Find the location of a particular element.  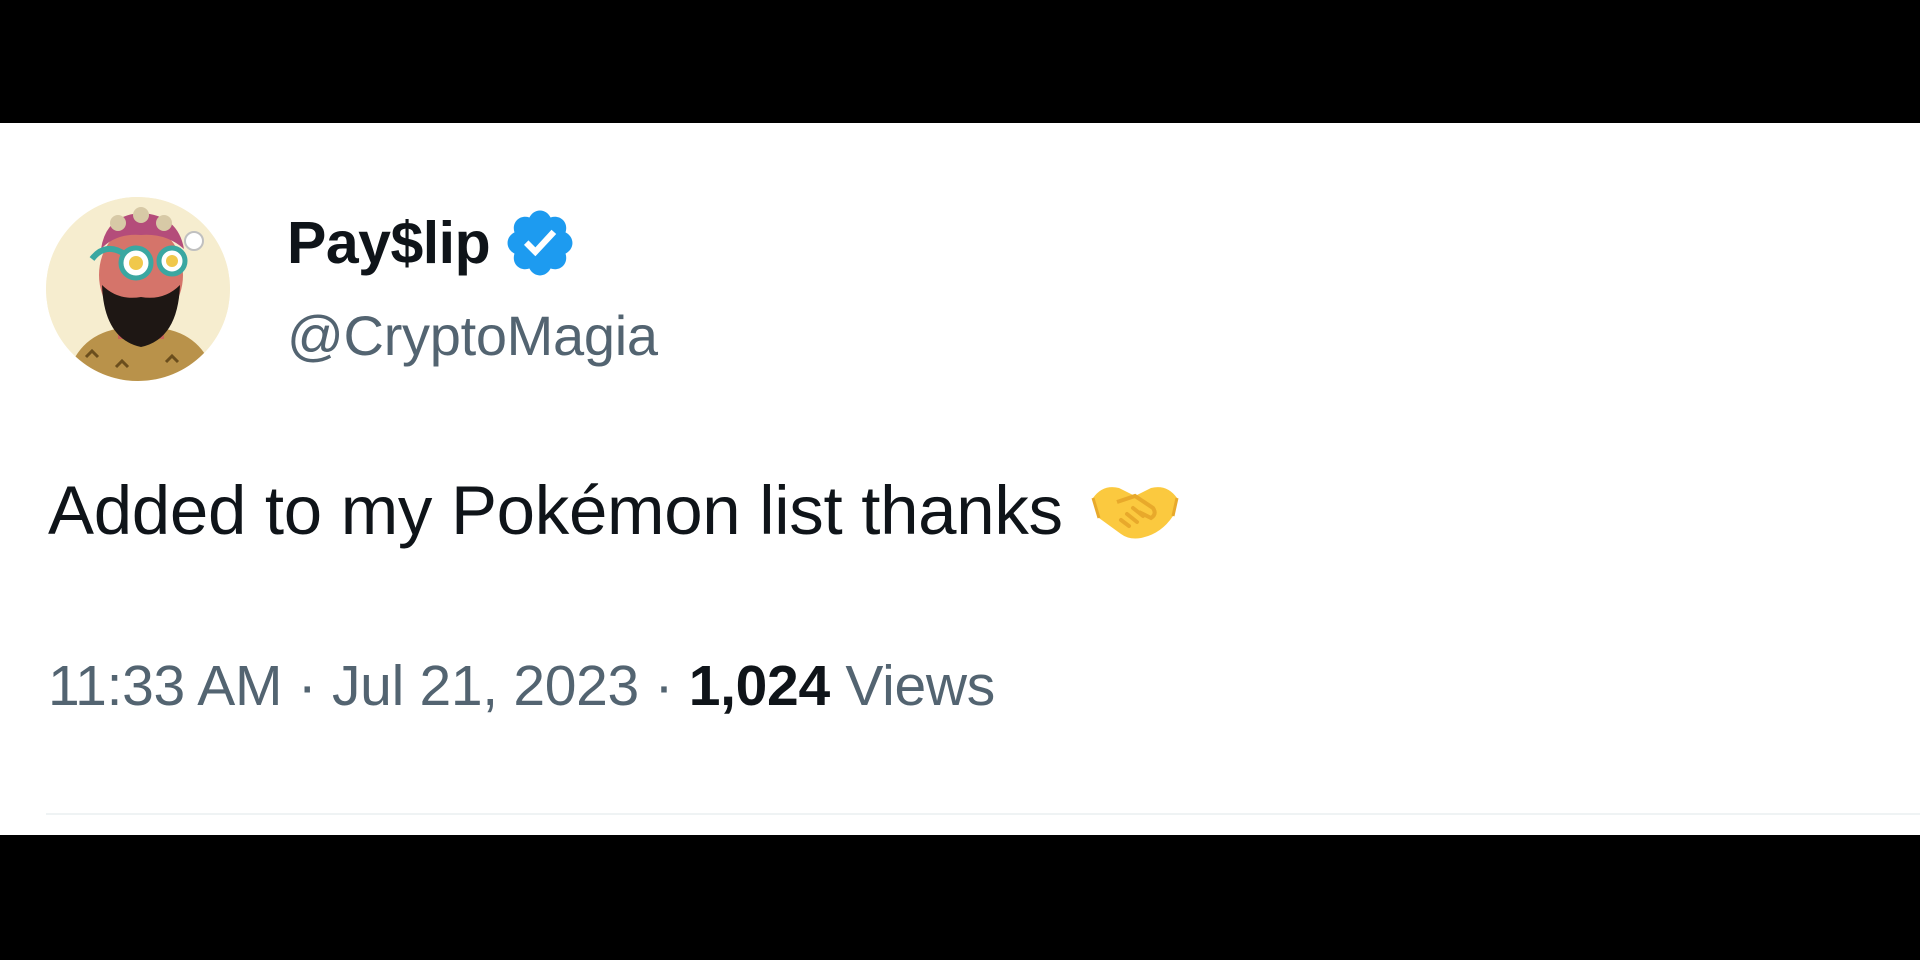

views-count: 1,024 is located at coordinates (759, 686).